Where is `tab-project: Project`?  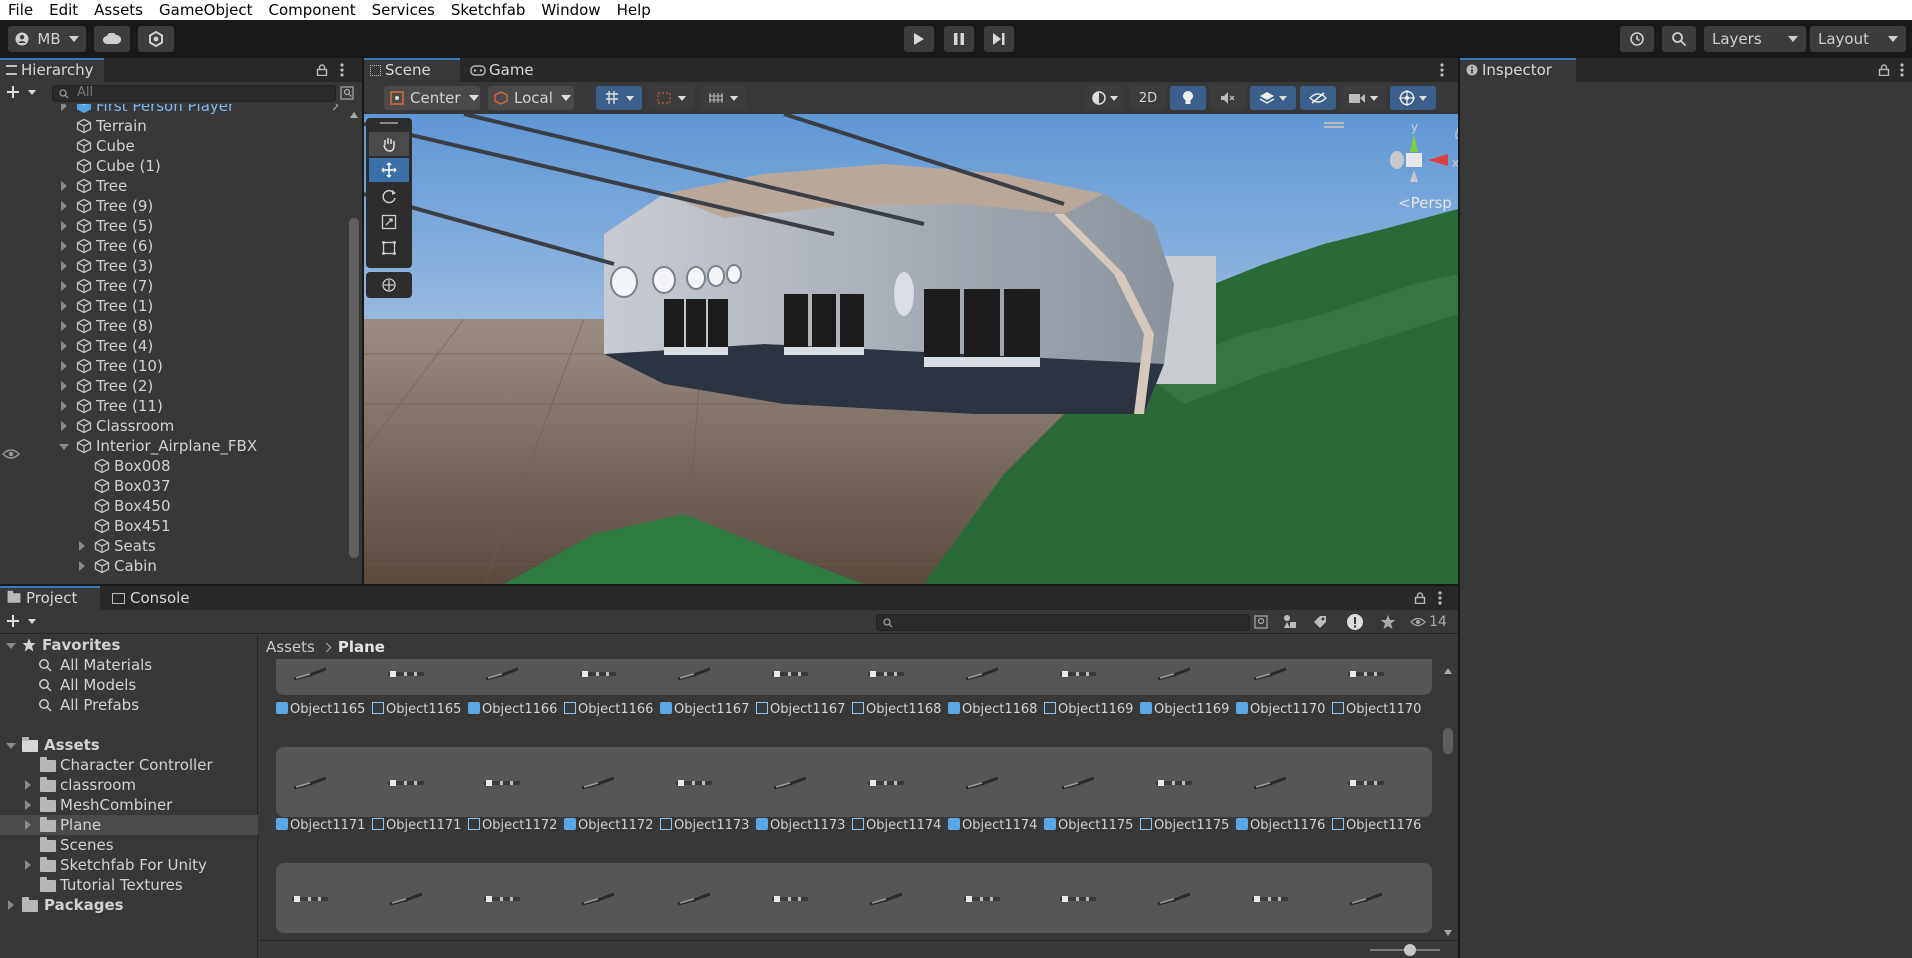 tab-project: Project is located at coordinates (50, 598).